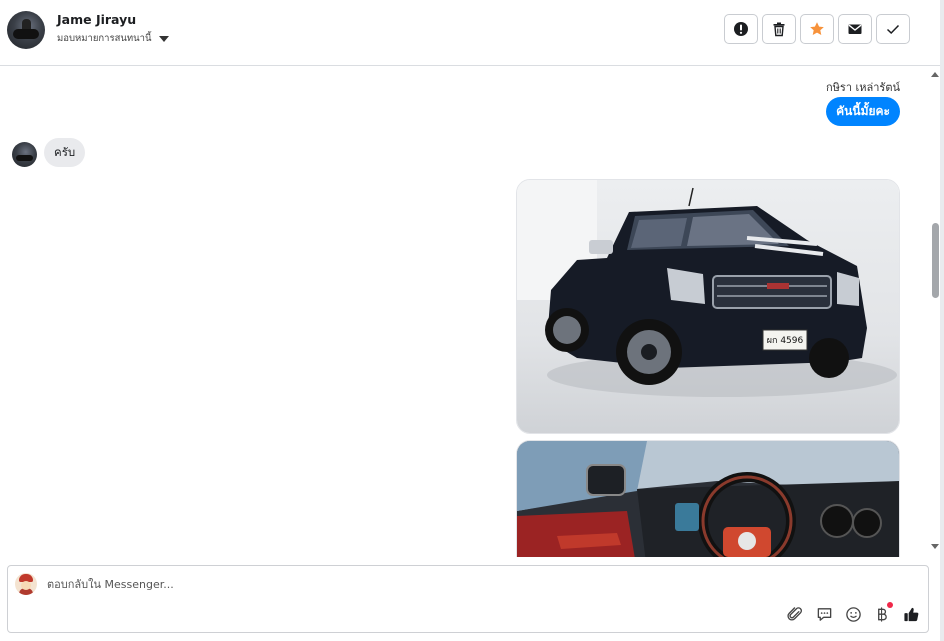 This screenshot has height=641, width=944. Describe the element at coordinates (935, 546) in the screenshot. I see `scroll-down-arrow-icon` at that location.